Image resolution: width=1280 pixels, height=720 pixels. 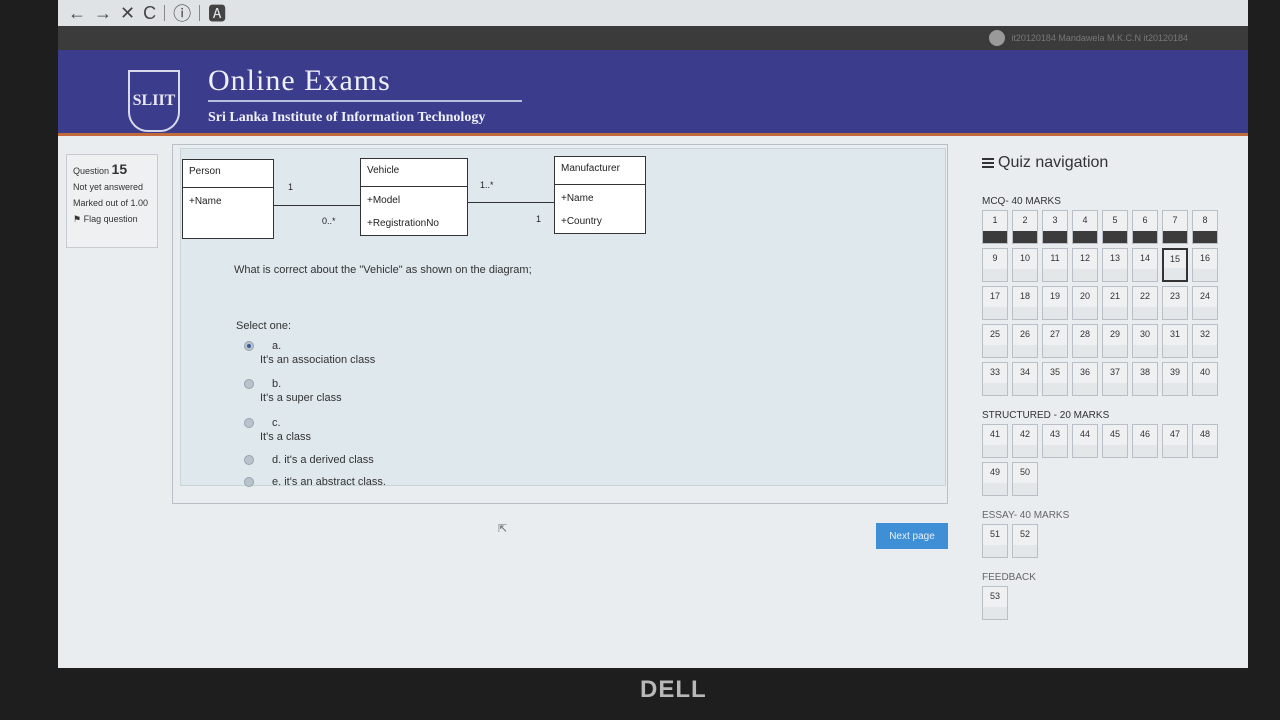 I want to click on quiz-navigation-label: Quiz navigation, so click(x=1053, y=162).